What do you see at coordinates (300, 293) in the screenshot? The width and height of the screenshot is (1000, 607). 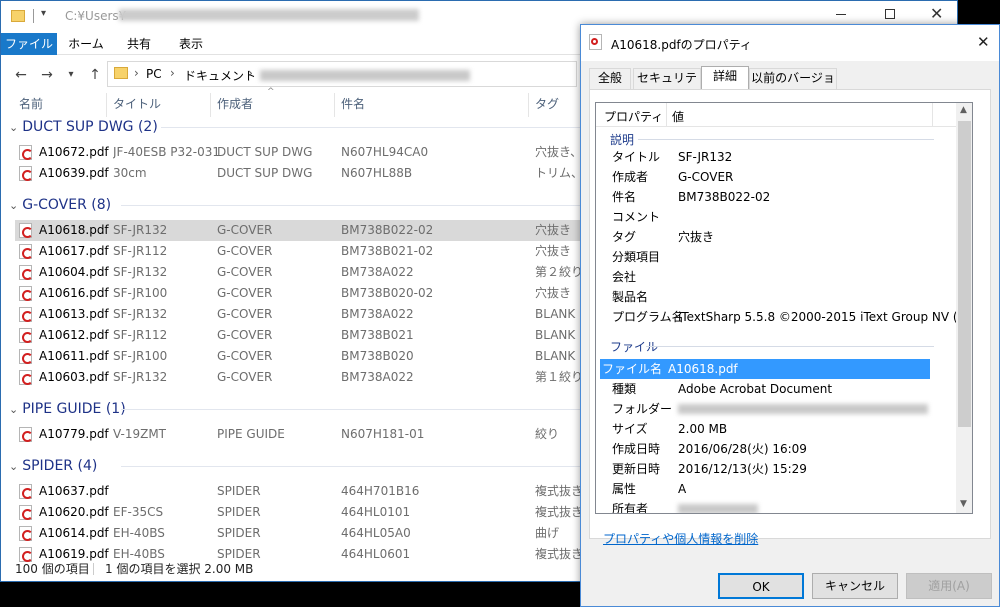 I see `file-row: A10616.pdf SF-JR100 G-COVER BM738B020-02 穴抜き` at bounding box center [300, 293].